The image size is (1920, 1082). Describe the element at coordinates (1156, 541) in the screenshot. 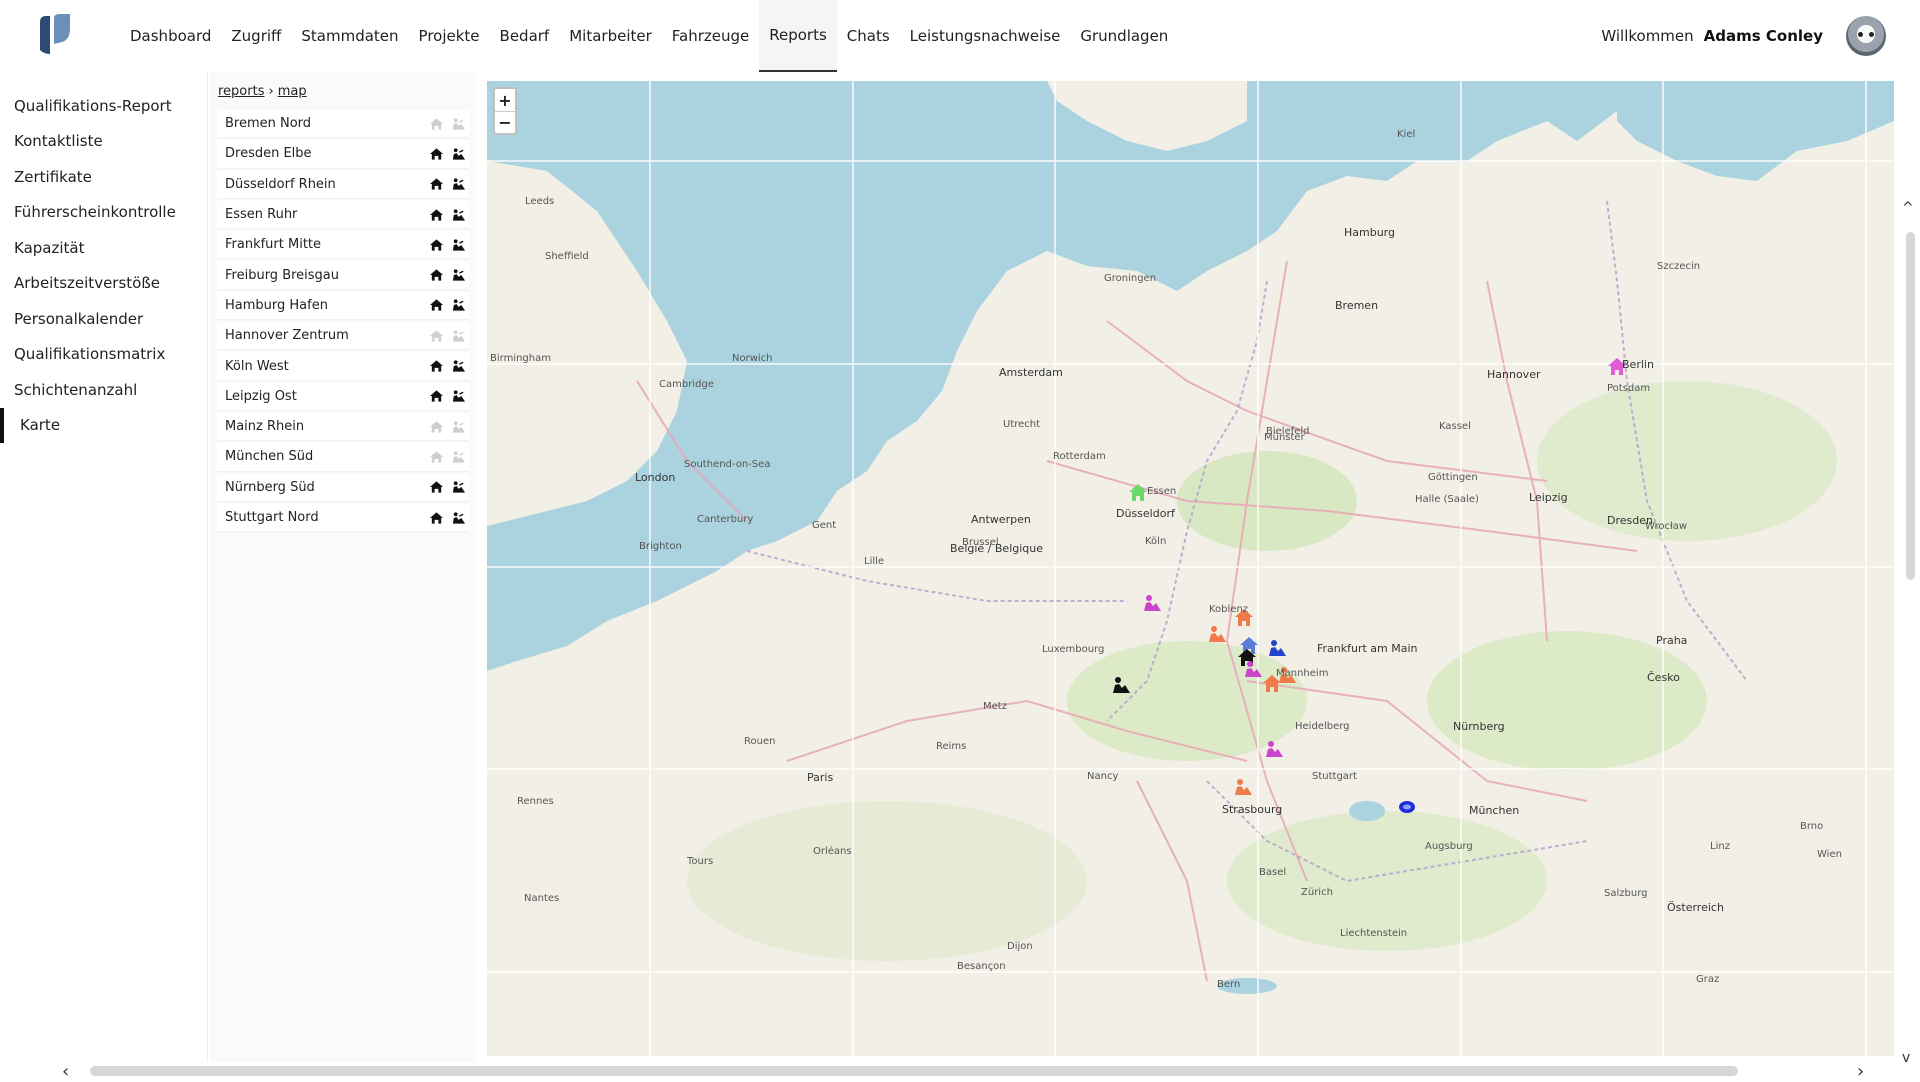

I see `map-city-label: Köln` at that location.